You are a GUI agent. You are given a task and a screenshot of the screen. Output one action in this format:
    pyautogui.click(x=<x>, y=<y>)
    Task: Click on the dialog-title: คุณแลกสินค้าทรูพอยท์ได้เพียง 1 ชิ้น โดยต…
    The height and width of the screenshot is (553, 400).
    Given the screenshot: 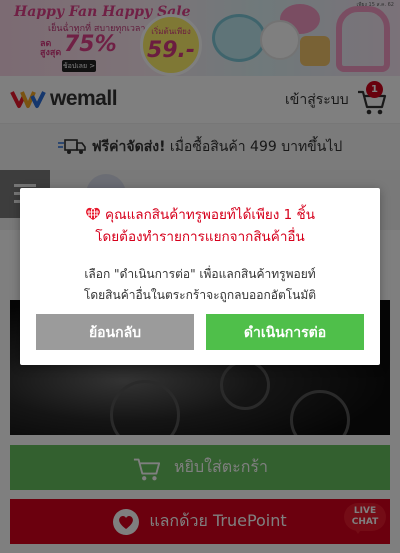 What is the action you would take?
    pyautogui.click(x=200, y=226)
    